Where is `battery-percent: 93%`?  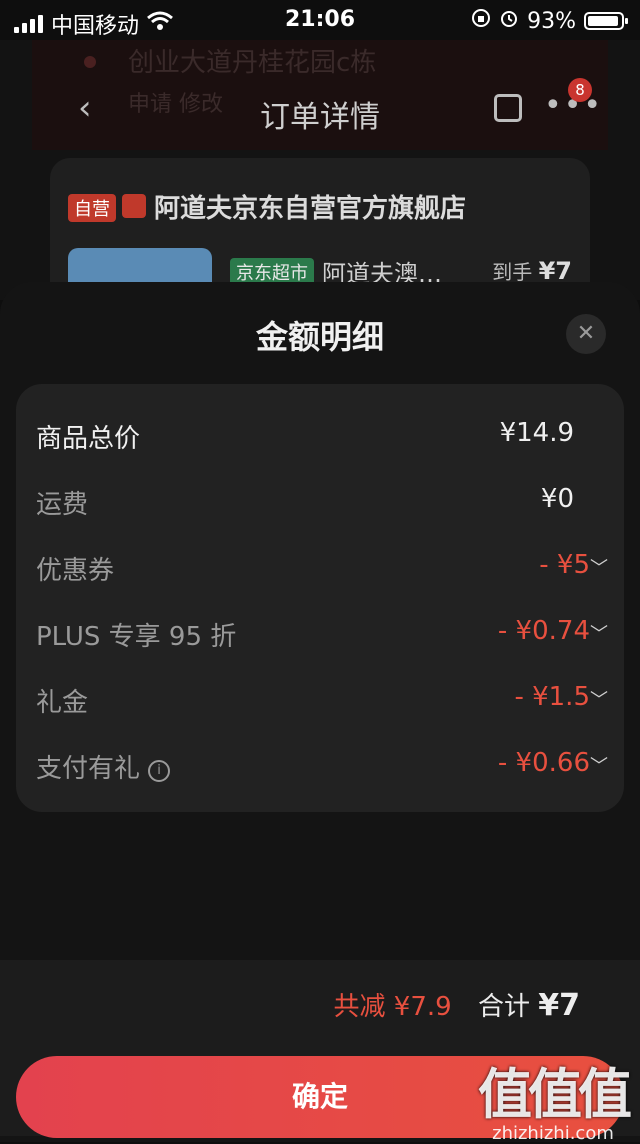 battery-percent: 93% is located at coordinates (551, 21).